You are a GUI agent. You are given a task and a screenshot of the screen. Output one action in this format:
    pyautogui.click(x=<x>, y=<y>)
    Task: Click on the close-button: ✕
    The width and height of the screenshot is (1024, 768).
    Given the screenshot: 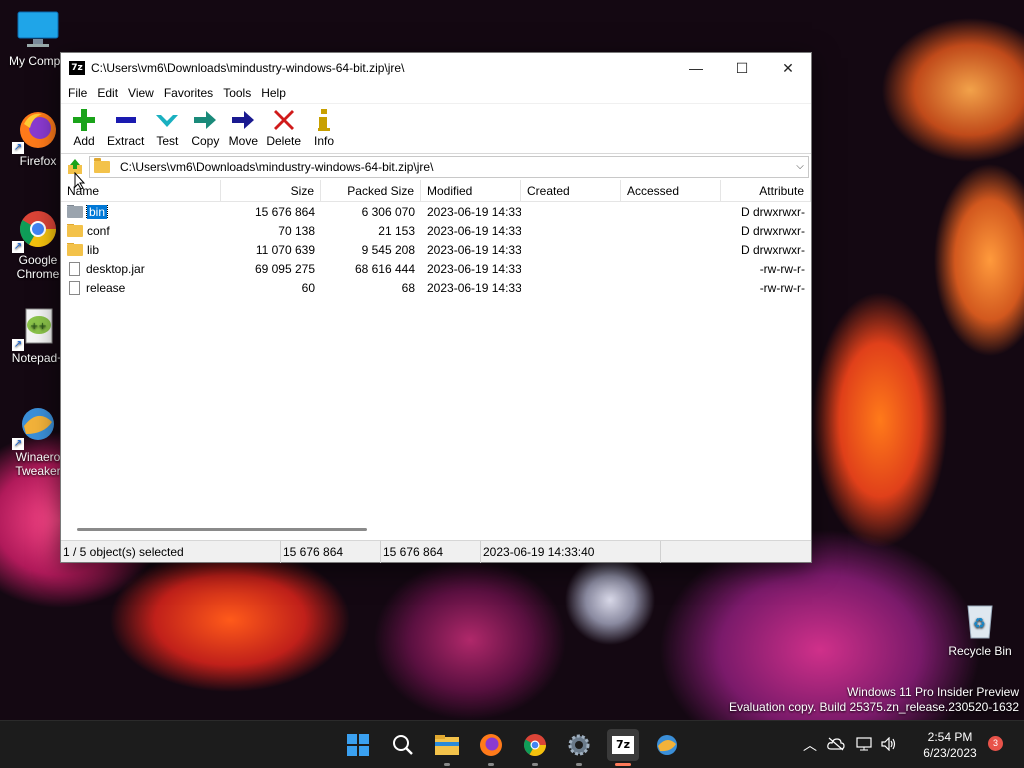 What is the action you would take?
    pyautogui.click(x=788, y=68)
    